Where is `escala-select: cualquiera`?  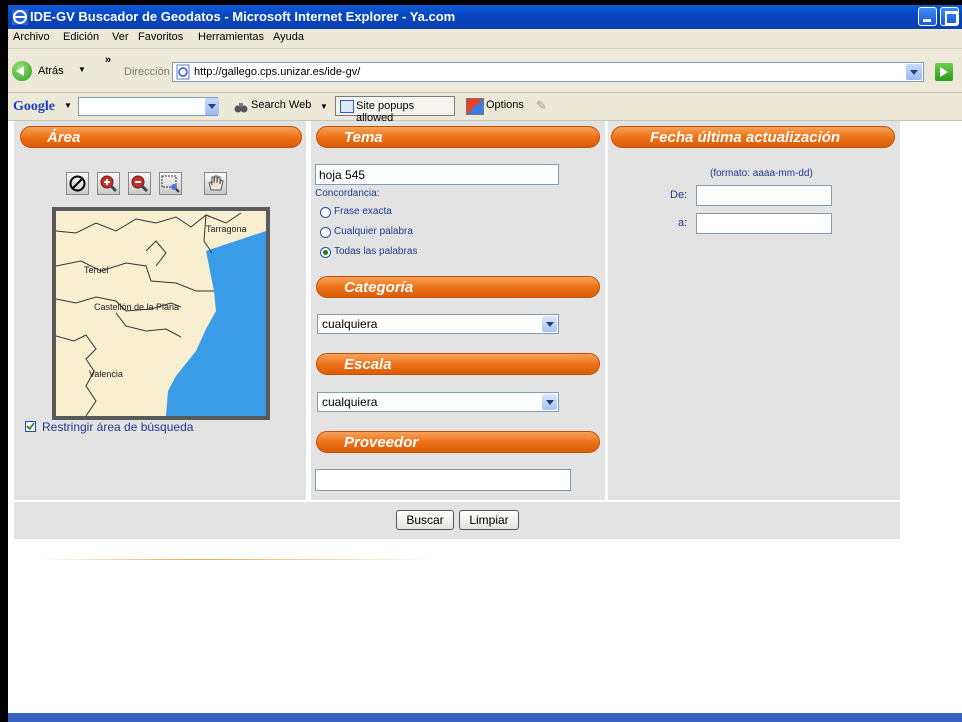
escala-select: cualquiera is located at coordinates (438, 402).